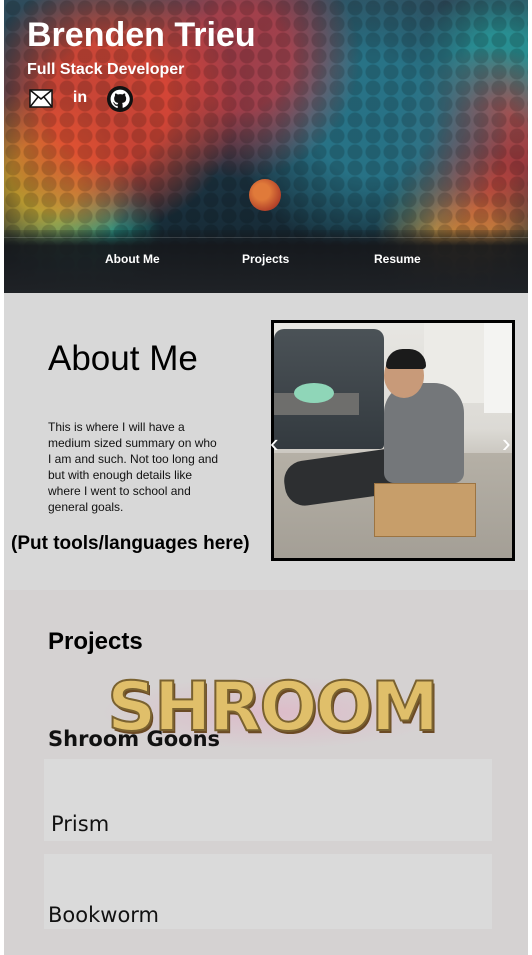 This screenshot has height=955, width=532. What do you see at coordinates (424, 433) in the screenshot?
I see `photo-person-body` at bounding box center [424, 433].